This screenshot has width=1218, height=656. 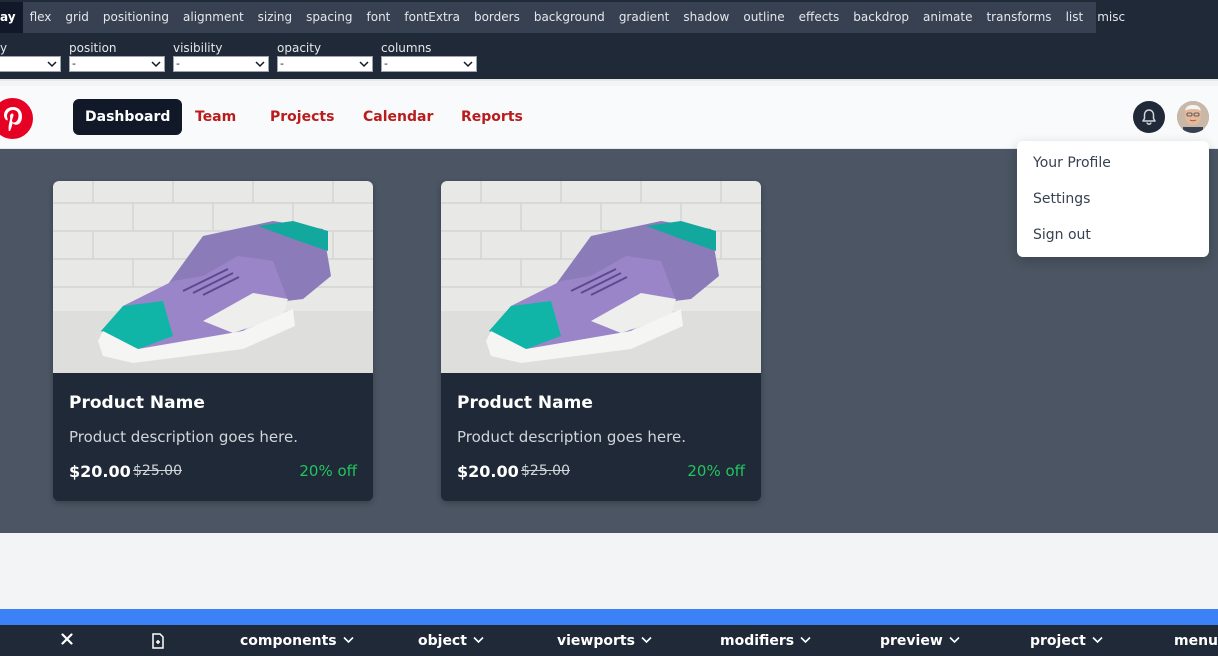 What do you see at coordinates (706, 17) in the screenshot?
I see `tab-shadow: shadow` at bounding box center [706, 17].